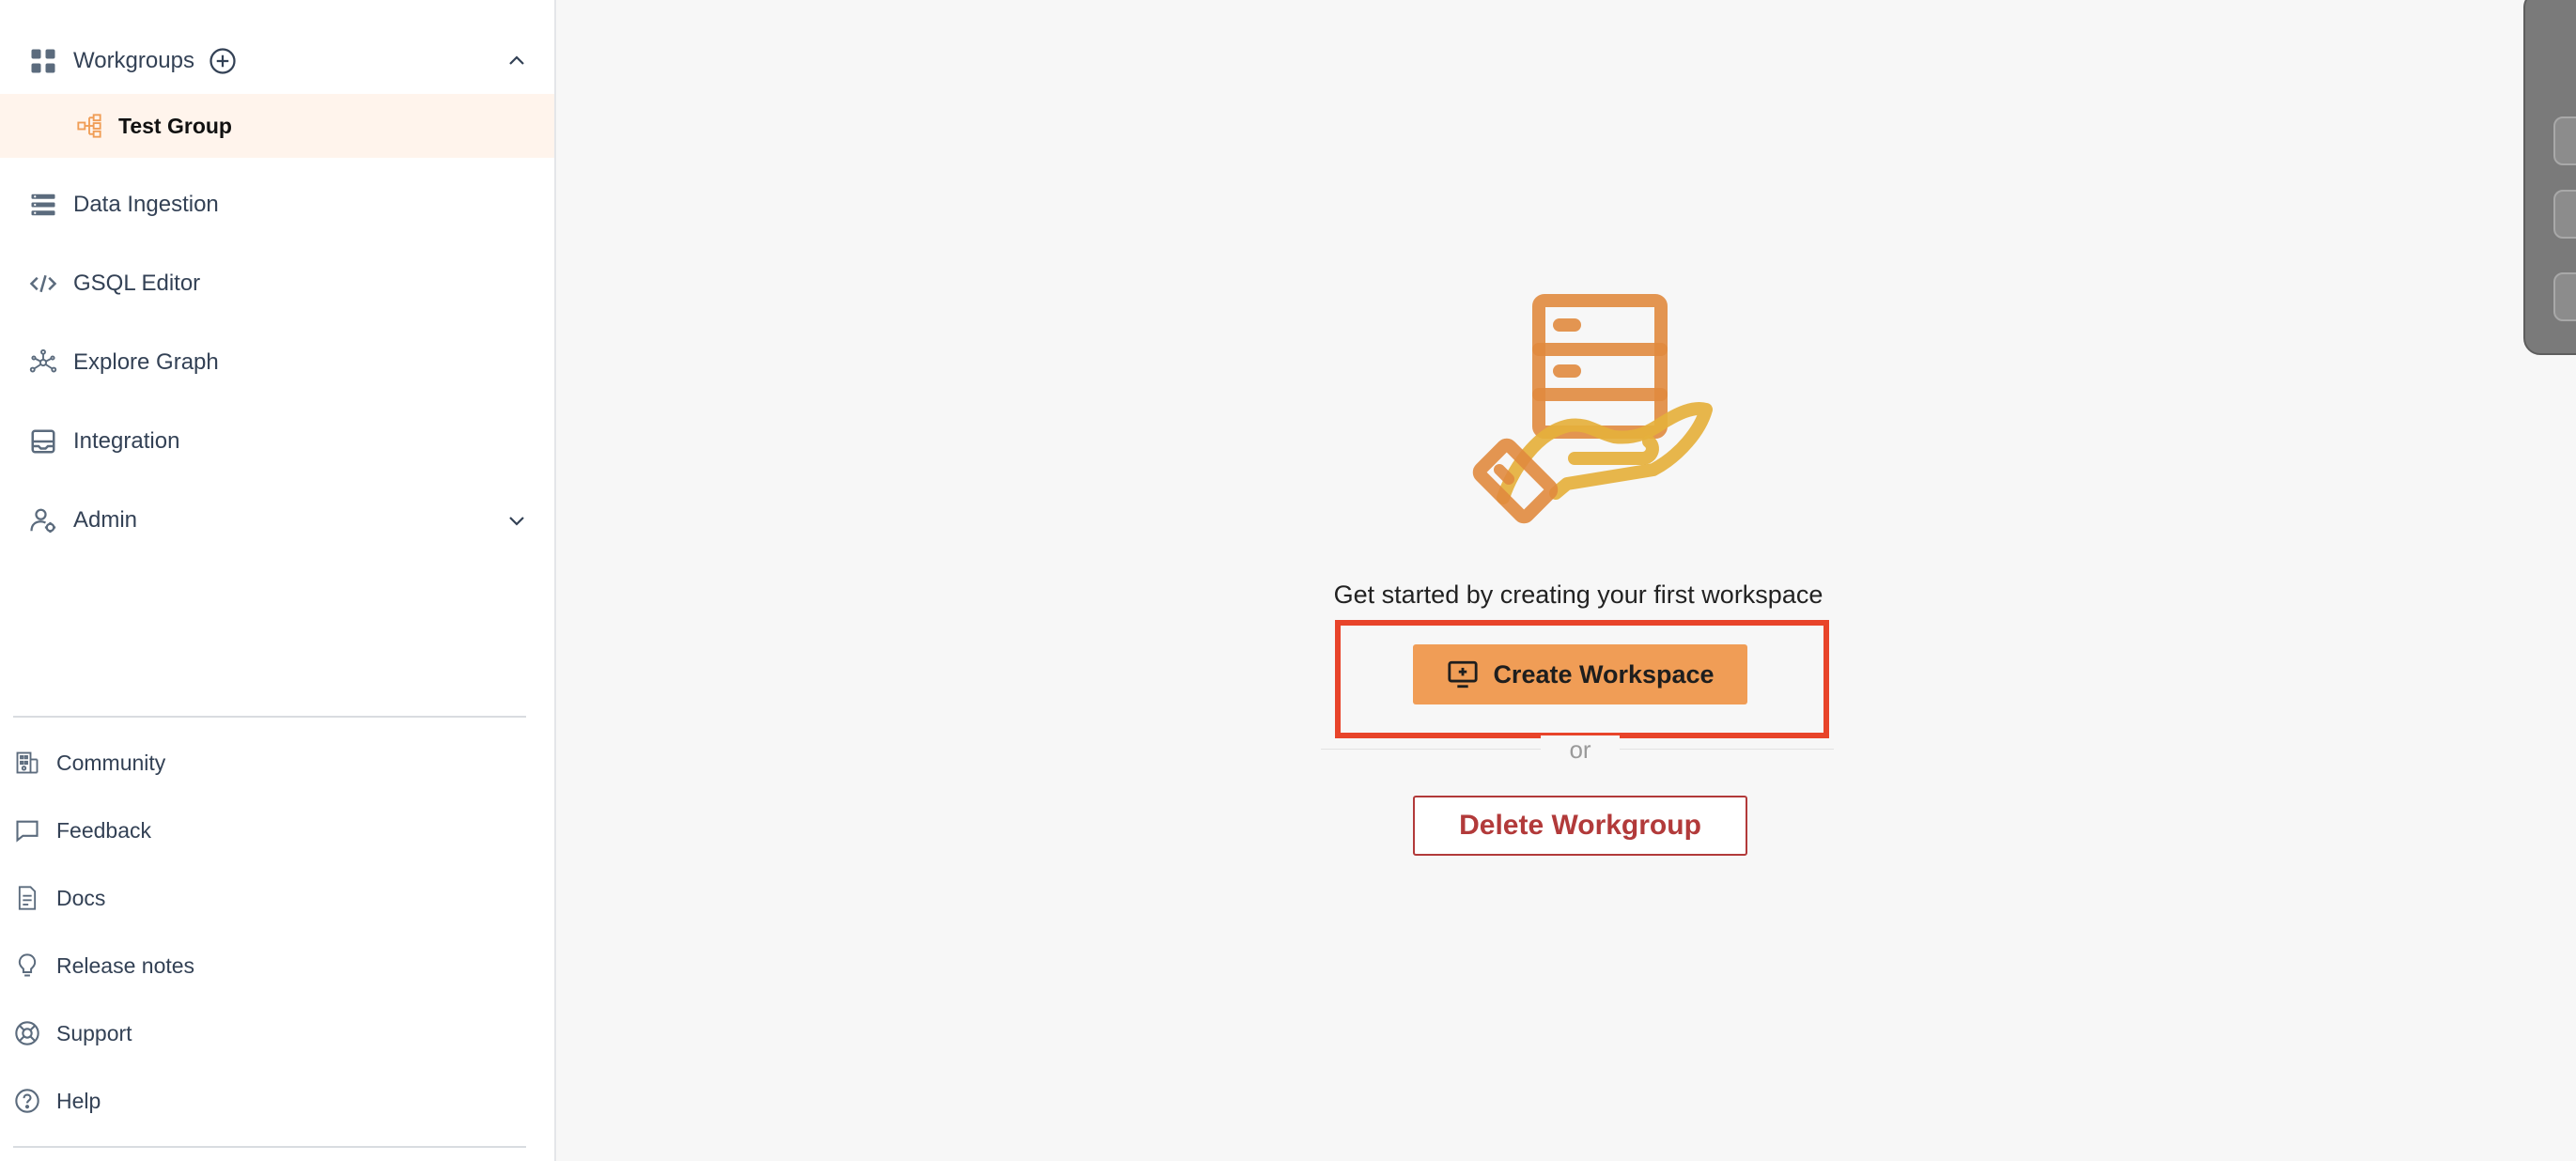 The image size is (2576, 1161). What do you see at coordinates (126, 441) in the screenshot?
I see `sidebar-item-label: Integration` at bounding box center [126, 441].